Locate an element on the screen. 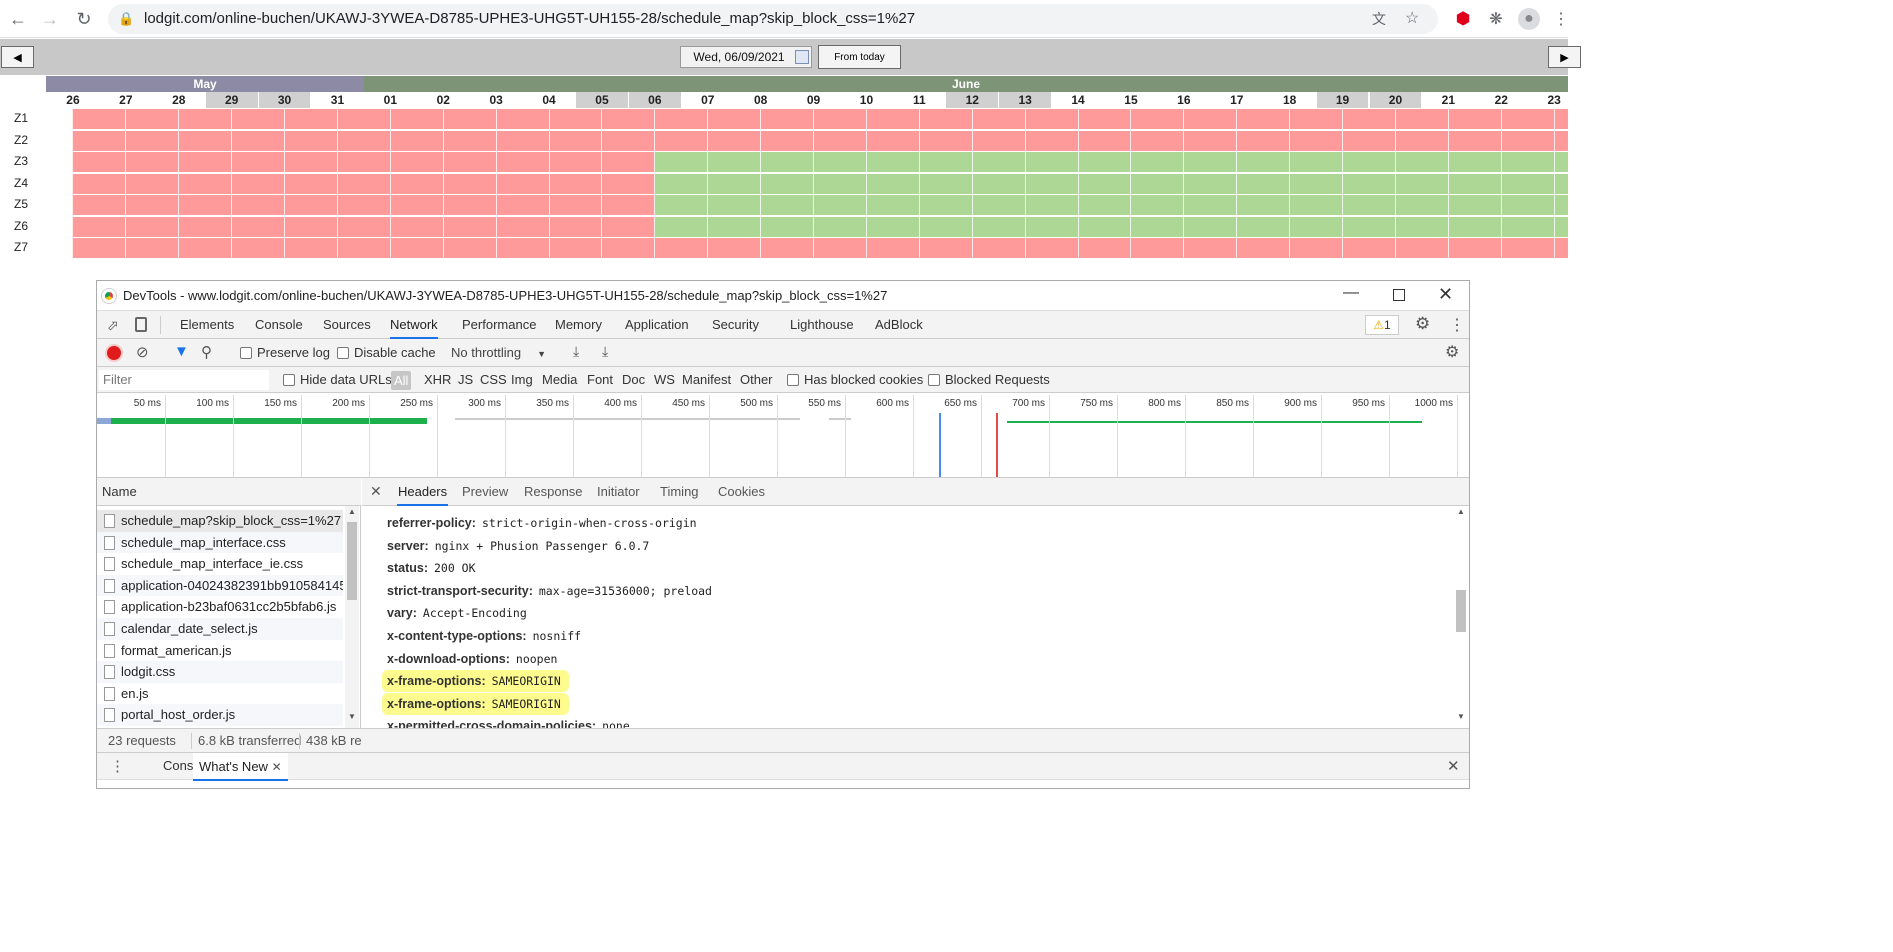 This screenshot has width=1893, height=952. network-settings-icon: ⚙ is located at coordinates (1452, 352).